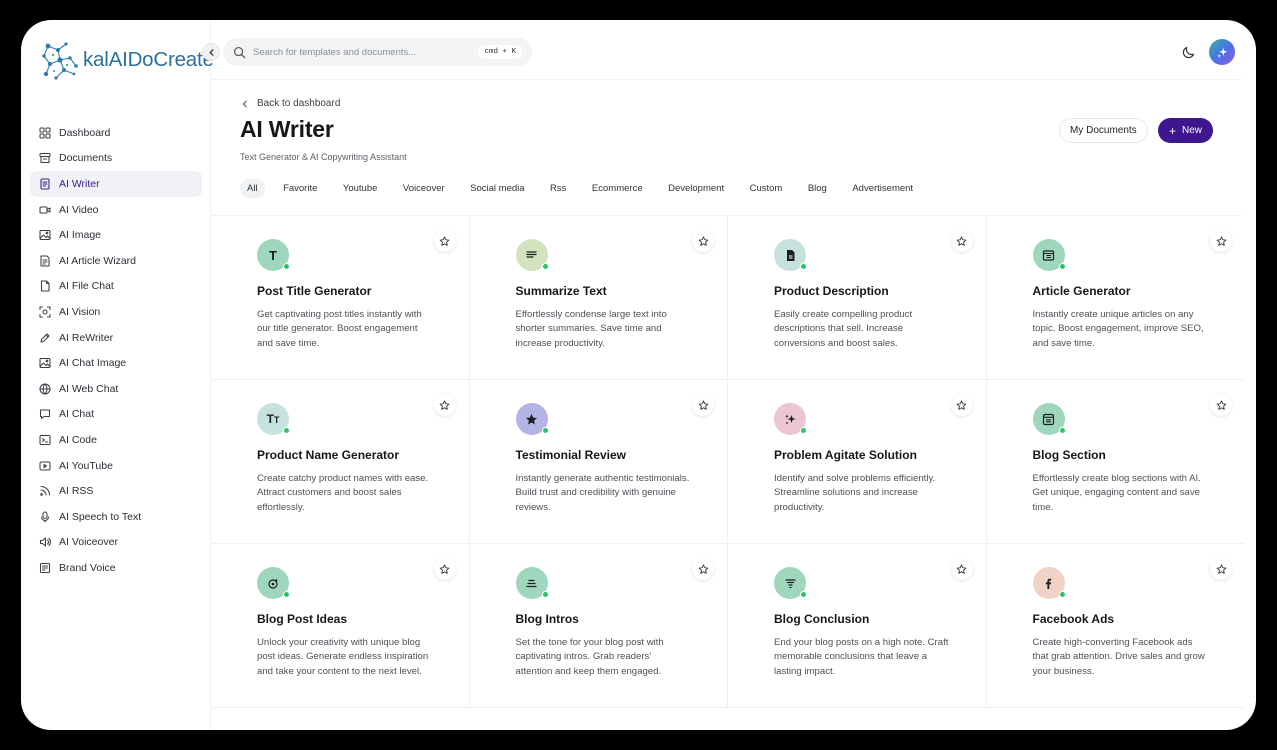 This screenshot has width=1277, height=750. I want to click on sidebar-item-ai-chat-image: AI Chat Image, so click(116, 363).